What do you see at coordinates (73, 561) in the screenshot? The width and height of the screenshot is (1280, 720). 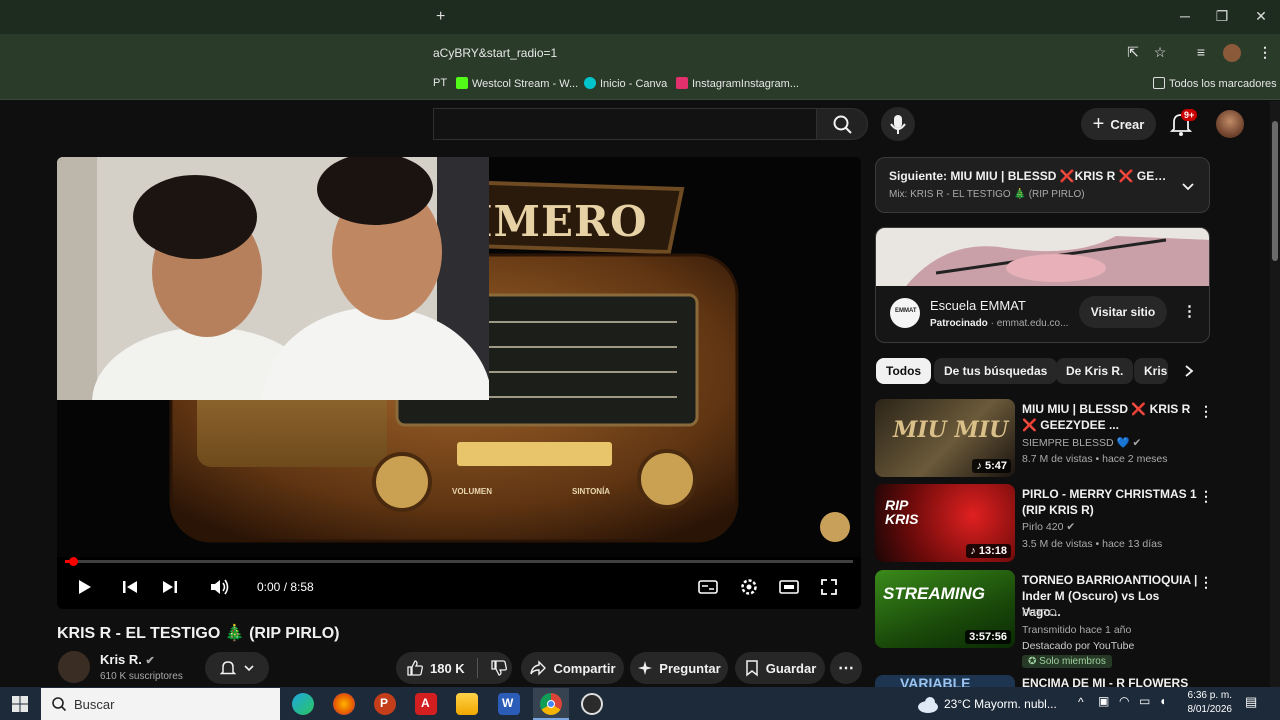 I see `progress-scrubber` at bounding box center [73, 561].